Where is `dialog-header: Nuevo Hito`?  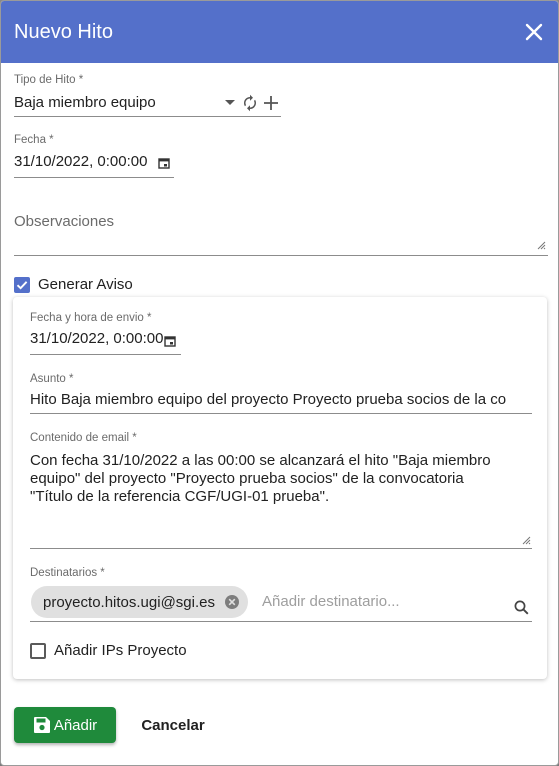 dialog-header: Nuevo Hito is located at coordinates (279, 32).